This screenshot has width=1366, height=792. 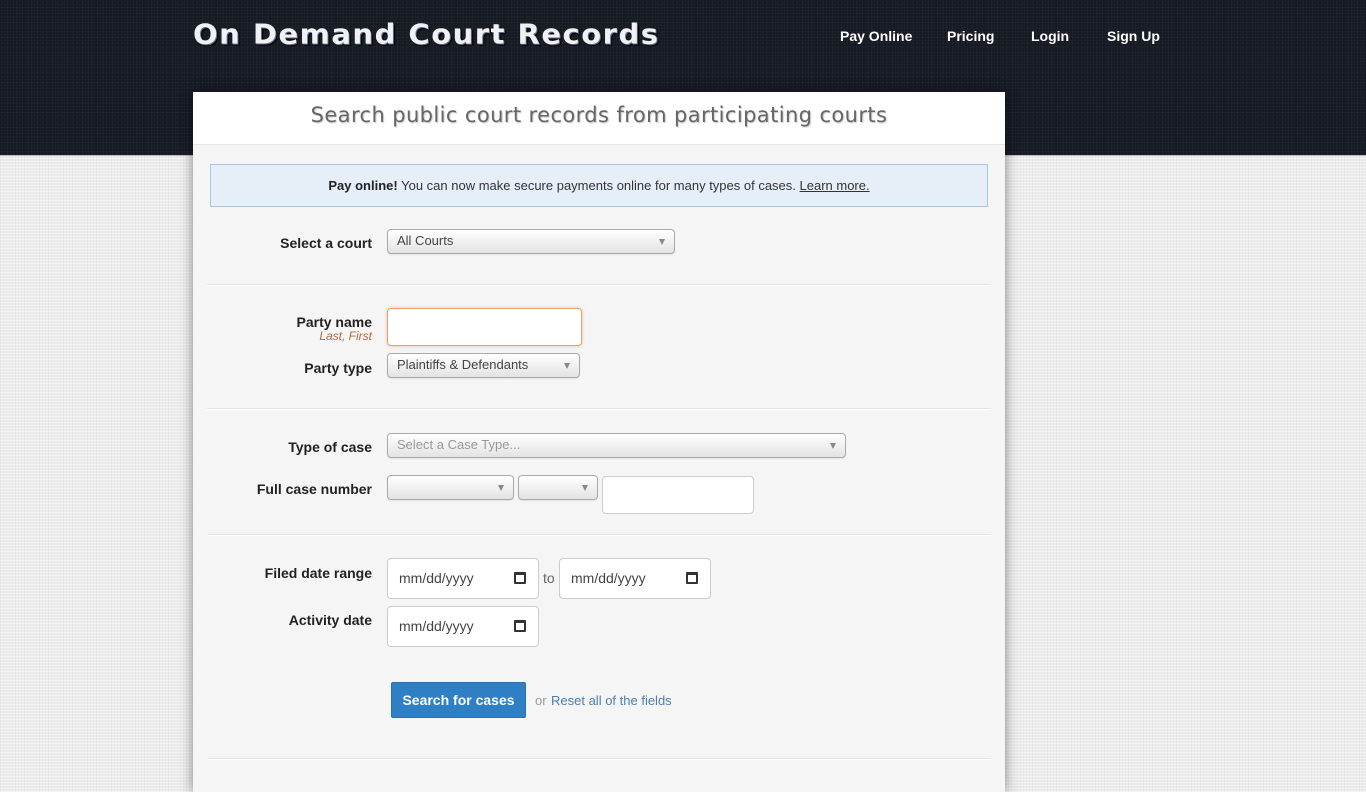 What do you see at coordinates (876, 36) in the screenshot?
I see `nav-pay-online: Pay Online` at bounding box center [876, 36].